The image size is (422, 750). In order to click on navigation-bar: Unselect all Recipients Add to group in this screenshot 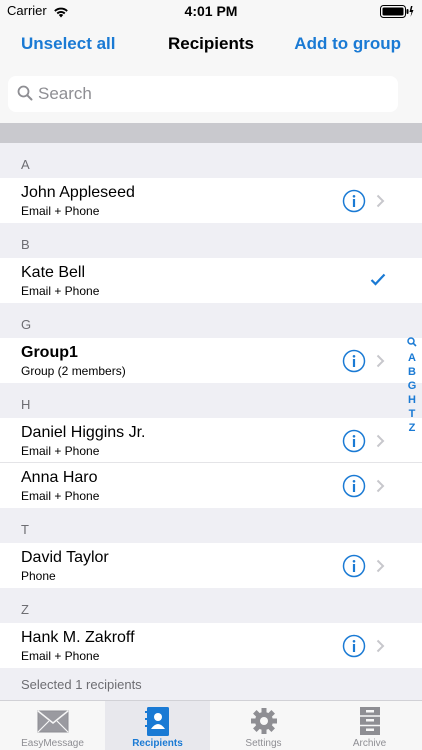, I will do `click(211, 44)`.